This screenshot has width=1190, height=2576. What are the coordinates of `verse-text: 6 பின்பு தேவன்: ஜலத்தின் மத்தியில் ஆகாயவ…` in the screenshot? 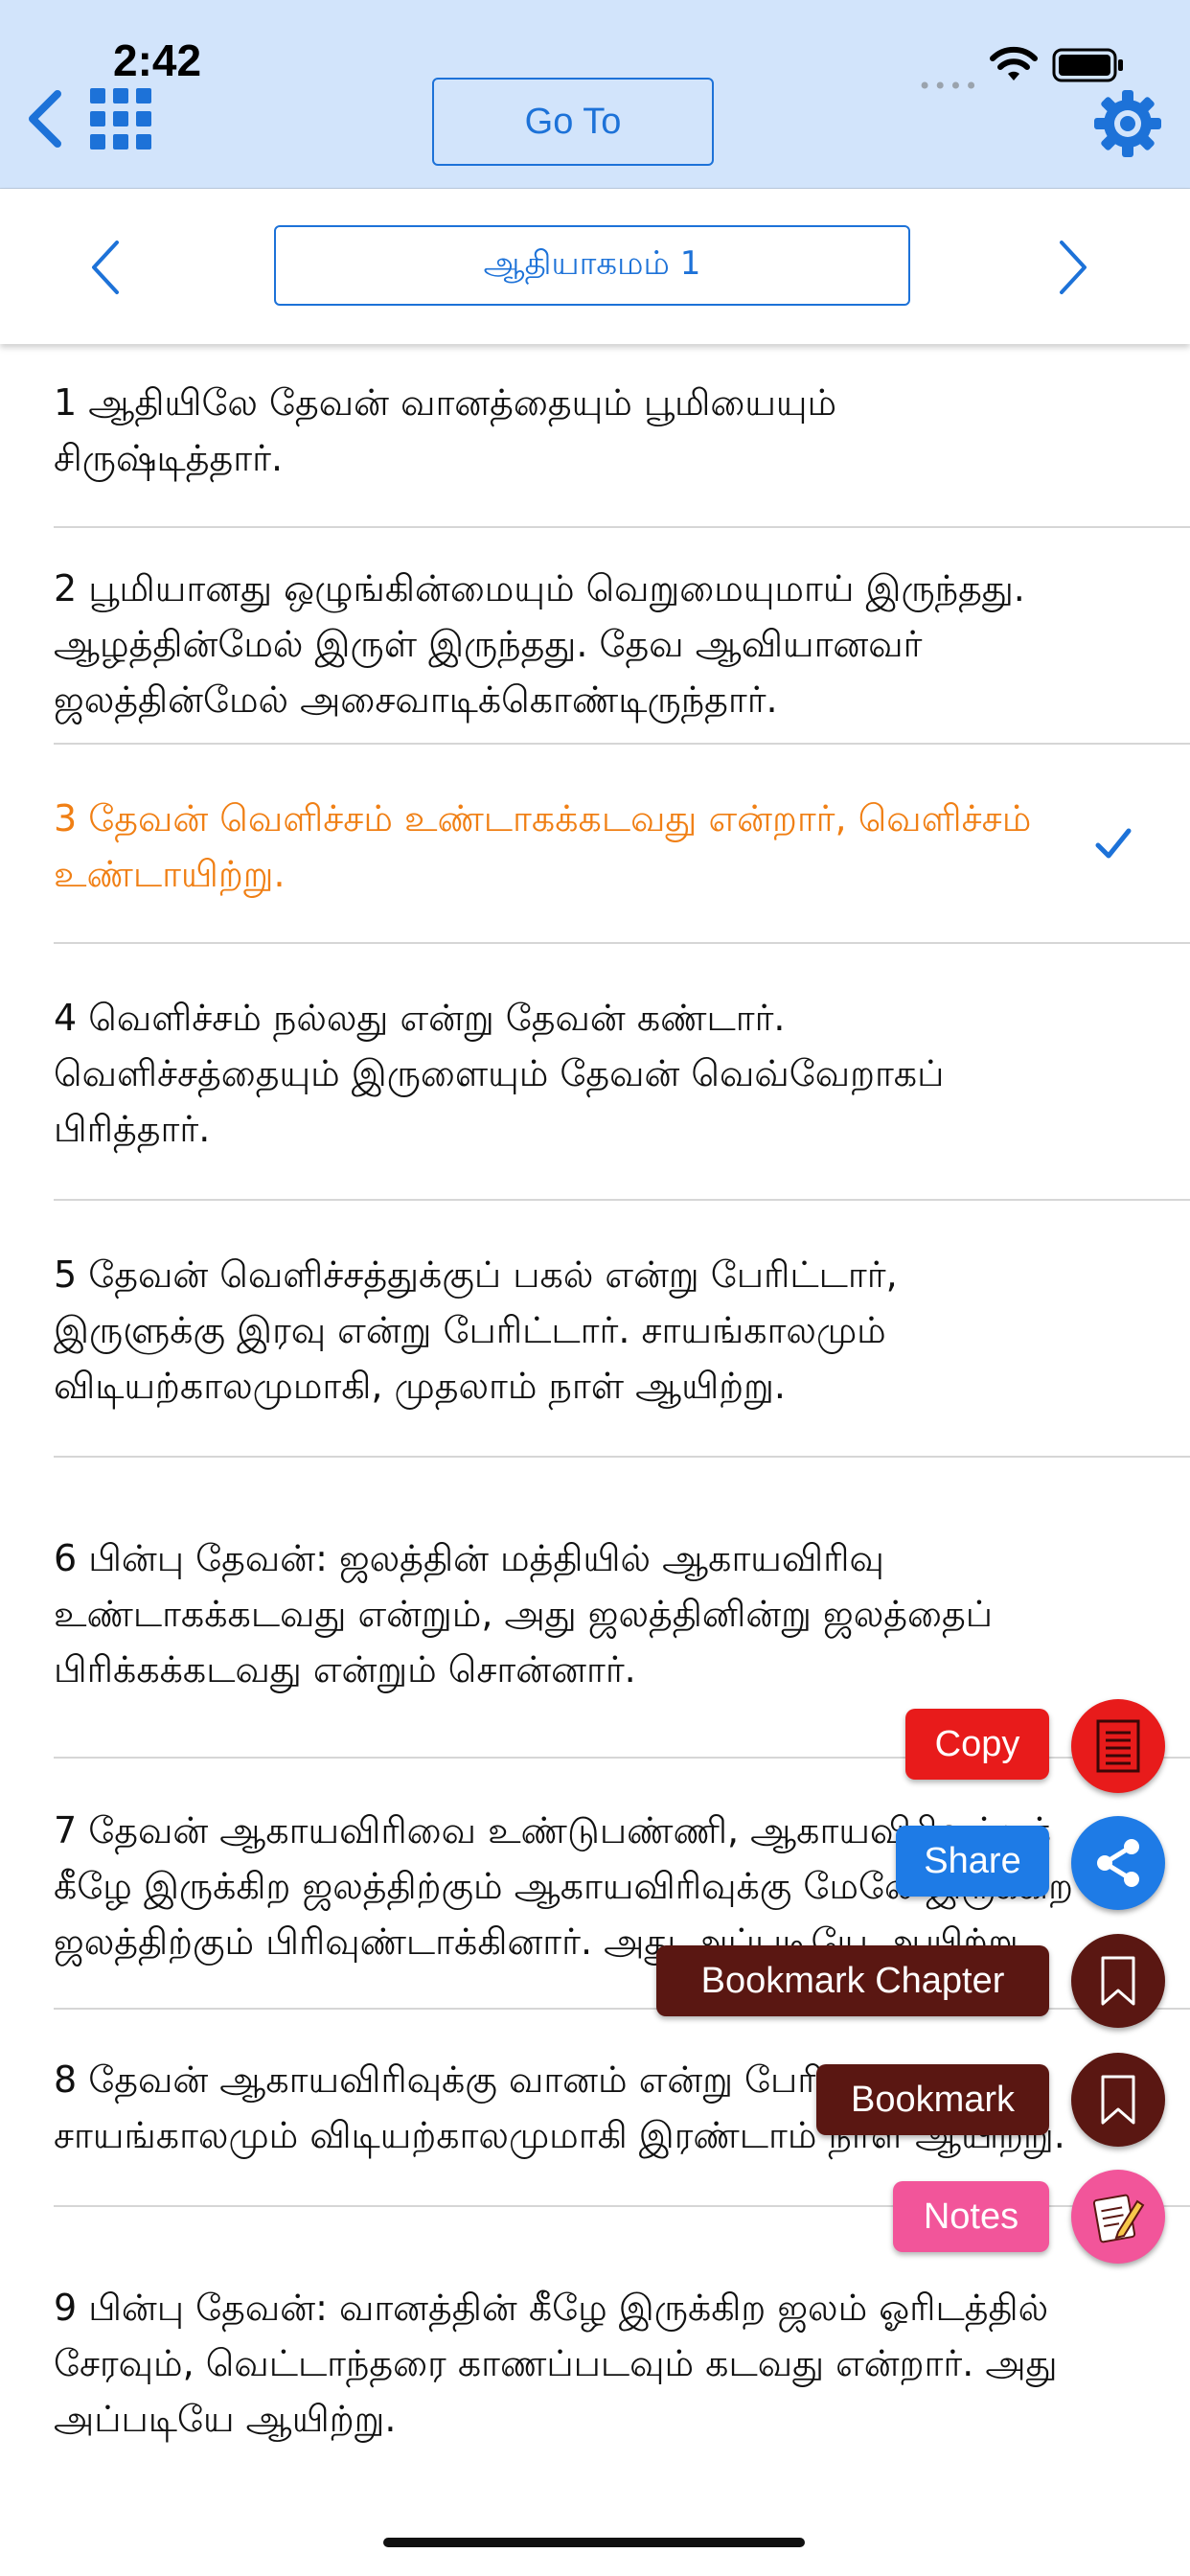 It's located at (524, 1613).